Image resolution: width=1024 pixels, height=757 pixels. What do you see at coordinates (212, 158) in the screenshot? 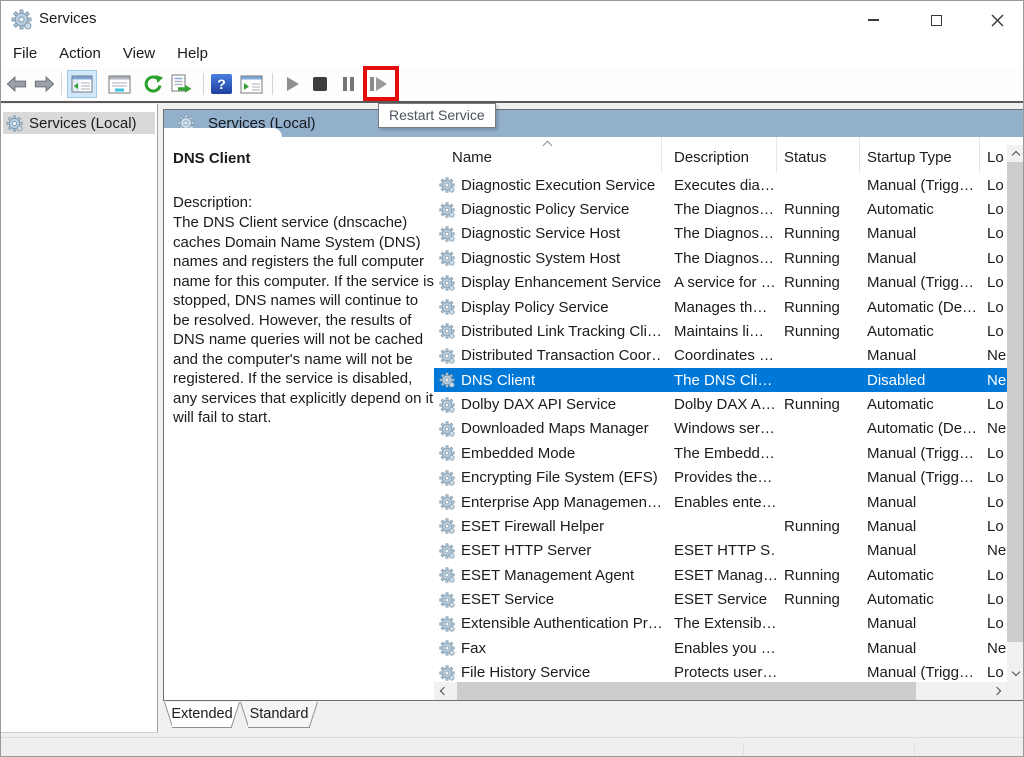
I see `selected-service-name: DNS Client` at bounding box center [212, 158].